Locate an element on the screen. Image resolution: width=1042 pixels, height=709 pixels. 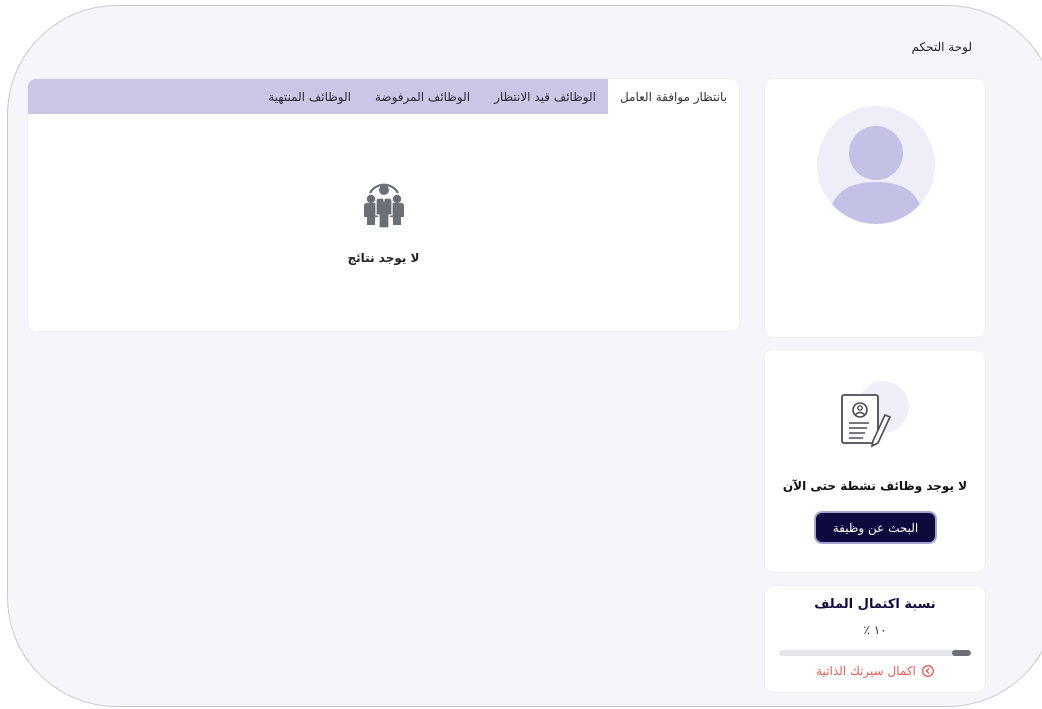
completion-progress-fill is located at coordinates (961, 653).